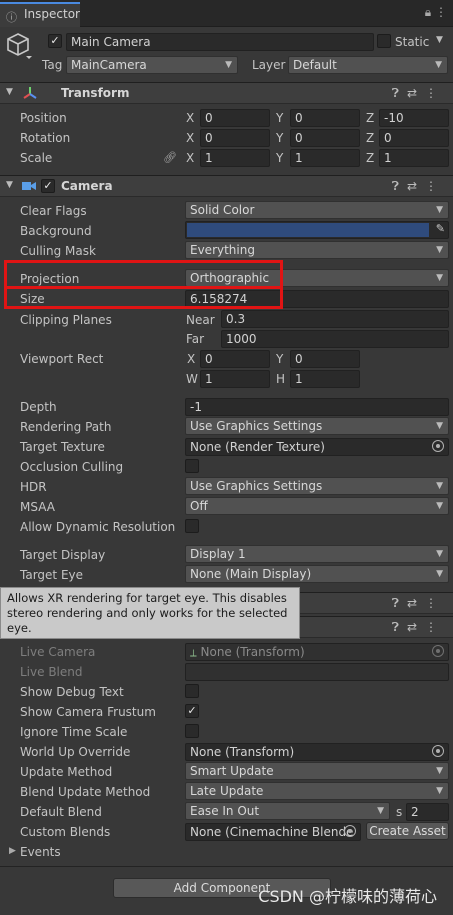 The image size is (453, 915). Describe the element at coordinates (235, 138) in the screenshot. I see `rotation-x-input: 0` at that location.